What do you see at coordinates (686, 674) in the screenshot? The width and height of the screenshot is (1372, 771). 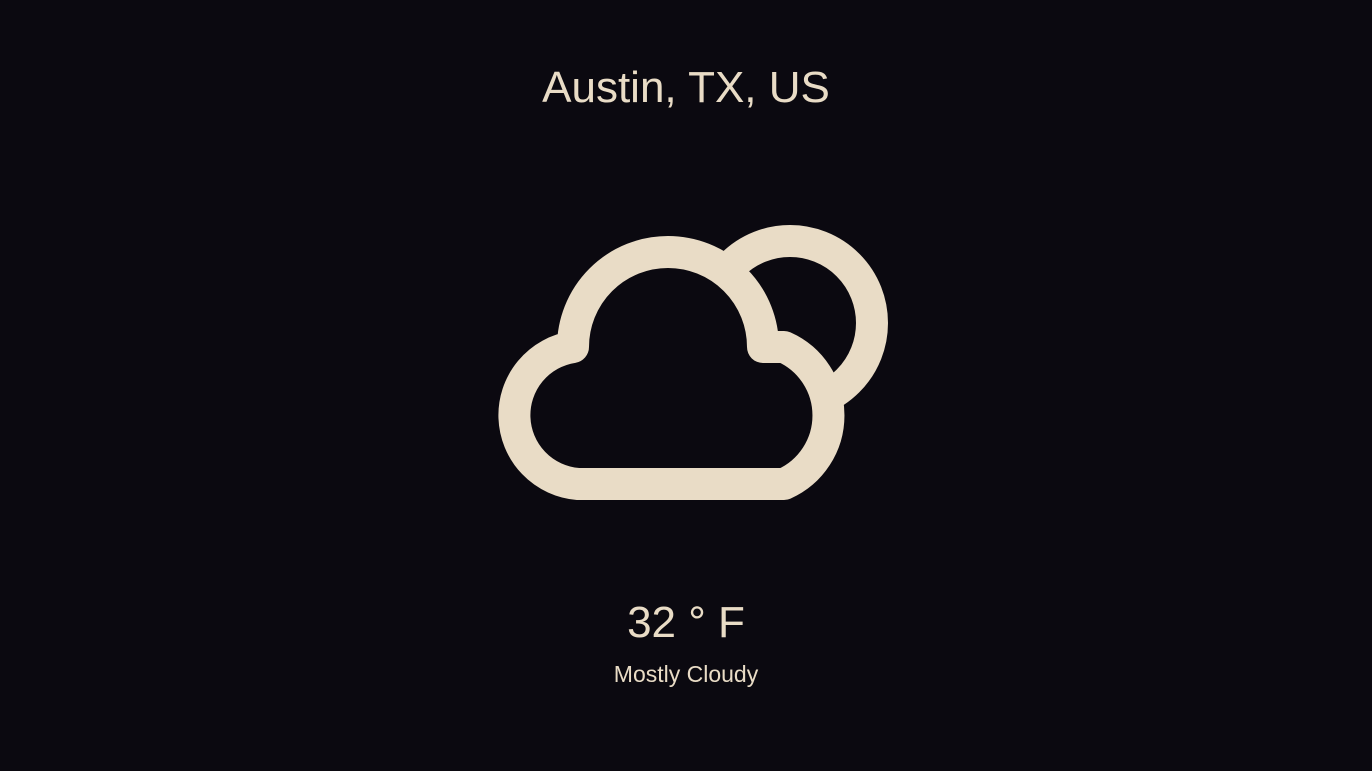 I see `condition-text: Mostly Cloudy` at bounding box center [686, 674].